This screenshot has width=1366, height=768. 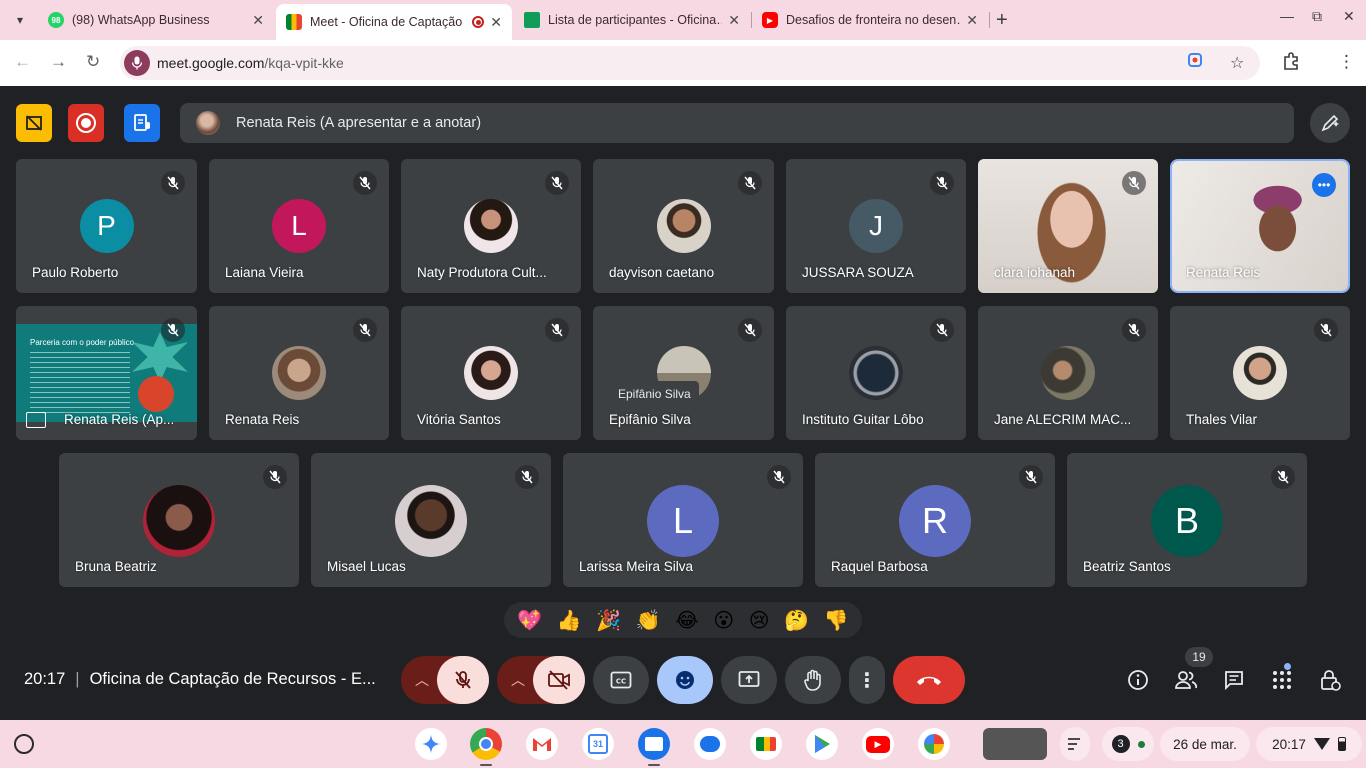 What do you see at coordinates (93, 62) in the screenshot?
I see `reload-icon: ↻` at bounding box center [93, 62].